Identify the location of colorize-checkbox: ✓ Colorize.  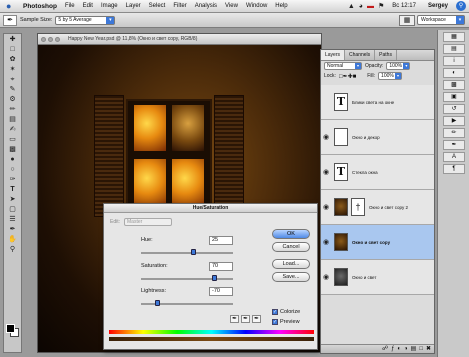
(286, 312).